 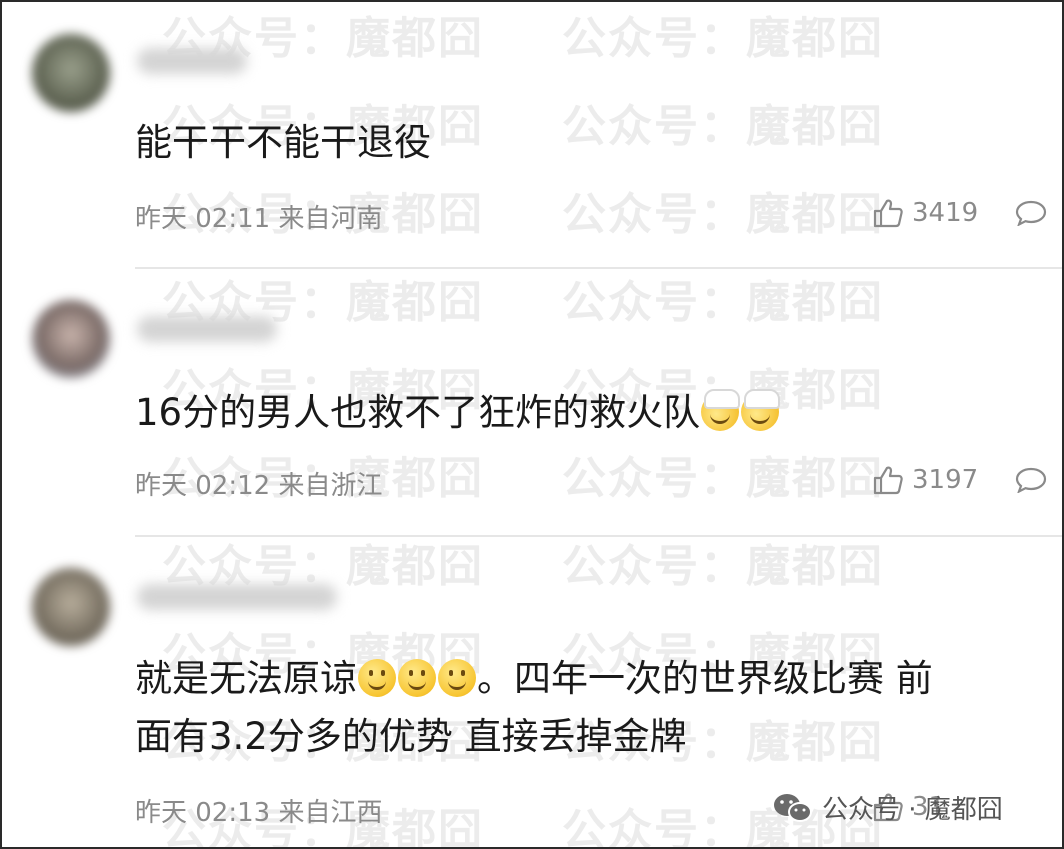 What do you see at coordinates (330, 813) in the screenshot?
I see `comment-location: 来自江西` at bounding box center [330, 813].